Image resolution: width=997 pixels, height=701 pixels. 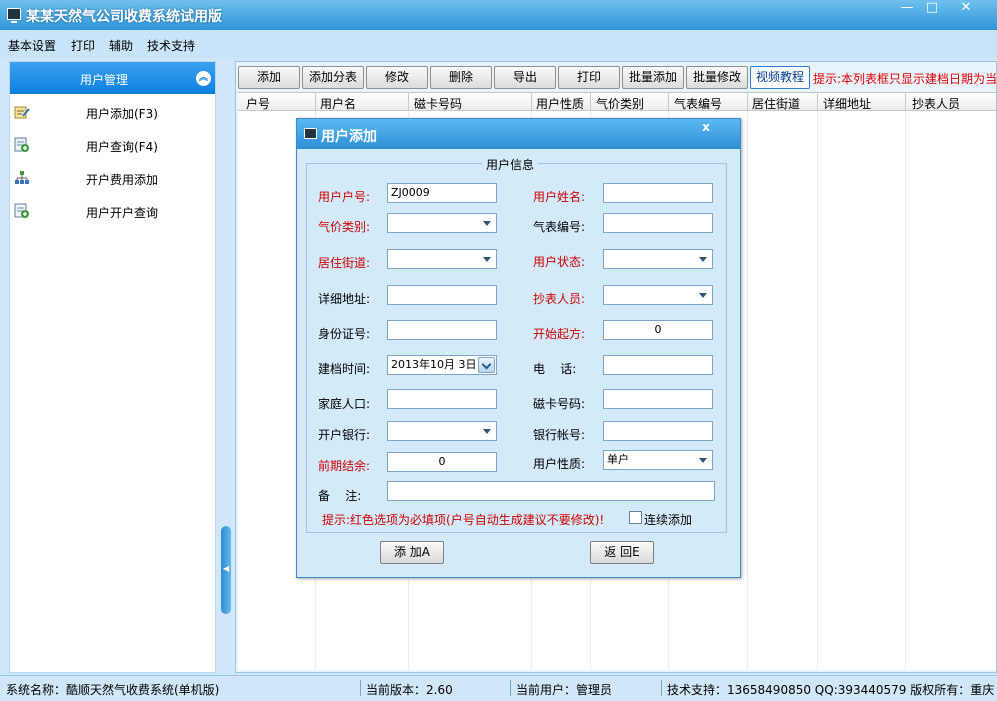 I want to click on sidebar-header: 用户管理 ︽, so click(x=112, y=78).